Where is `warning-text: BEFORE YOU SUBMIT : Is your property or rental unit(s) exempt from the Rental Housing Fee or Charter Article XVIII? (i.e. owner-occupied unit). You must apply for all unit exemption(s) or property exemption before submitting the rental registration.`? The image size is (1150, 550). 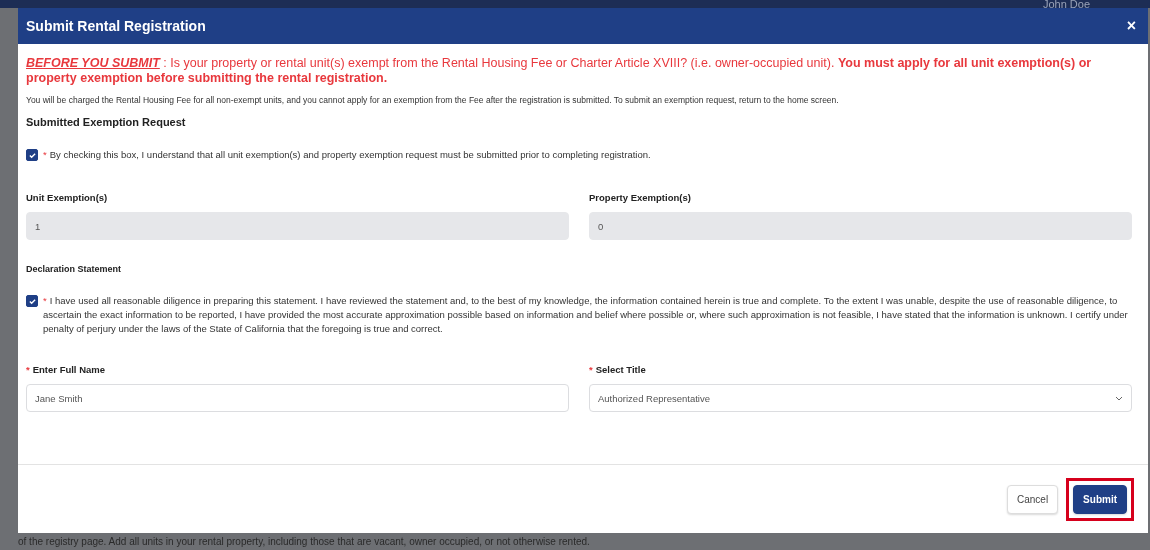 warning-text: BEFORE YOU SUBMIT : Is your property or rental unit(s) exempt from the Rental Housing Fee or Charter Article XVIII? (i.e. owner-occupied unit). You must apply for all unit exemption(s) or property exemption before submitting the rental registration. is located at coordinates (559, 71).